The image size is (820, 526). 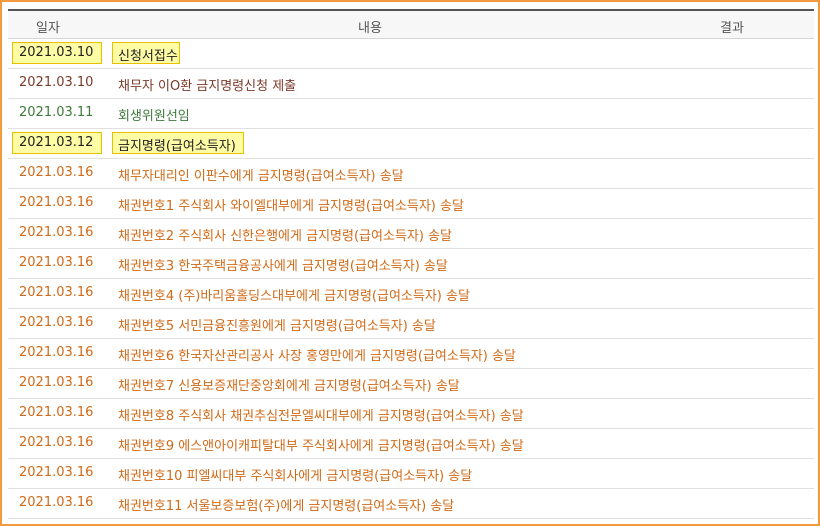 I want to click on row-content: 채권번호4 (주)바리움홀딩스대부에게 금지명령(급여소득자) 송달, so click(x=294, y=296).